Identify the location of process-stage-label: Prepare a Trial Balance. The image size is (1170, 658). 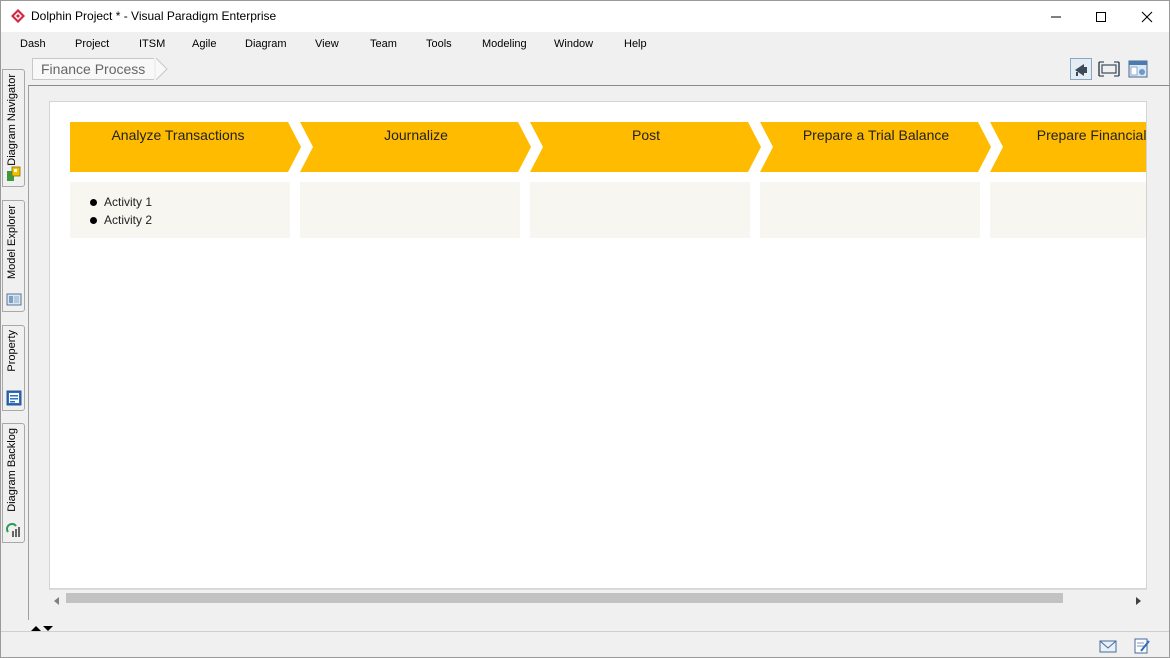
(876, 135).